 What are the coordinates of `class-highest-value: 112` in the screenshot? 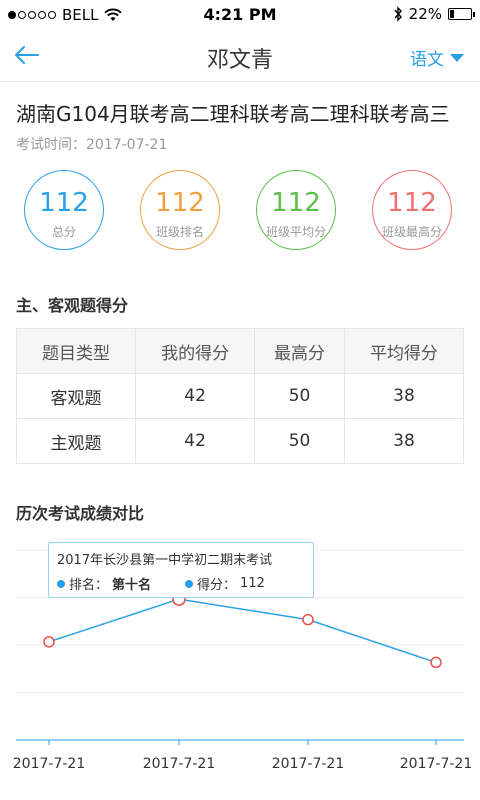 It's located at (412, 203).